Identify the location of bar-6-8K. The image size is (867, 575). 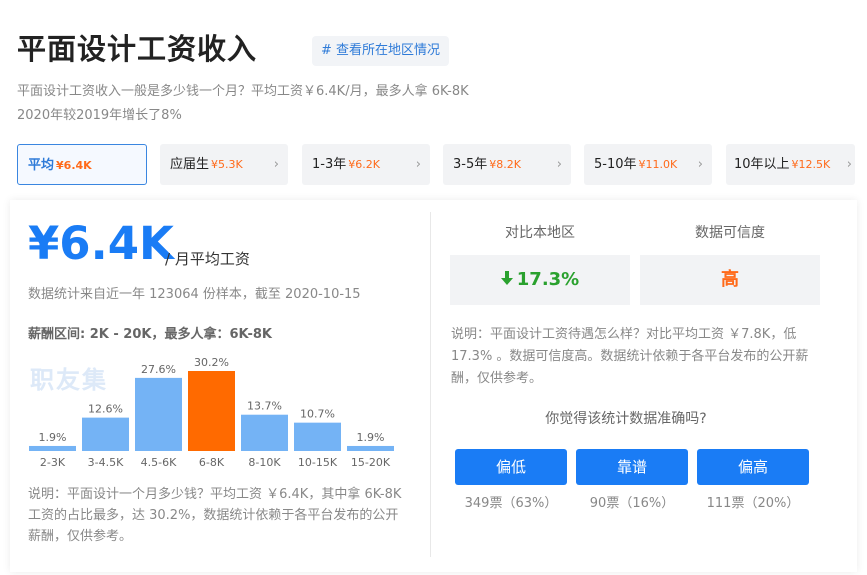
(211, 411).